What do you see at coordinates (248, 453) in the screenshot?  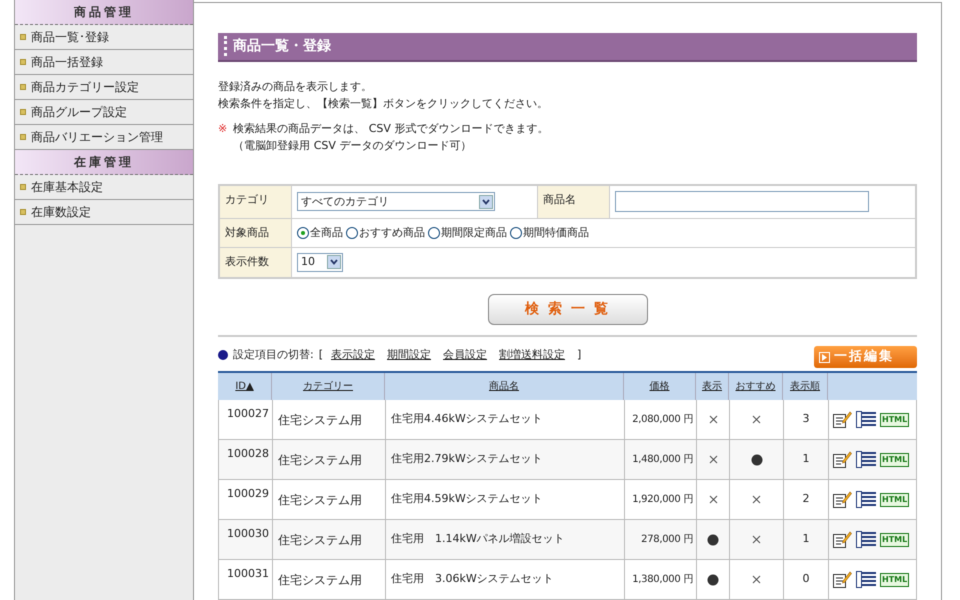 I see `table-cell: 100028` at bounding box center [248, 453].